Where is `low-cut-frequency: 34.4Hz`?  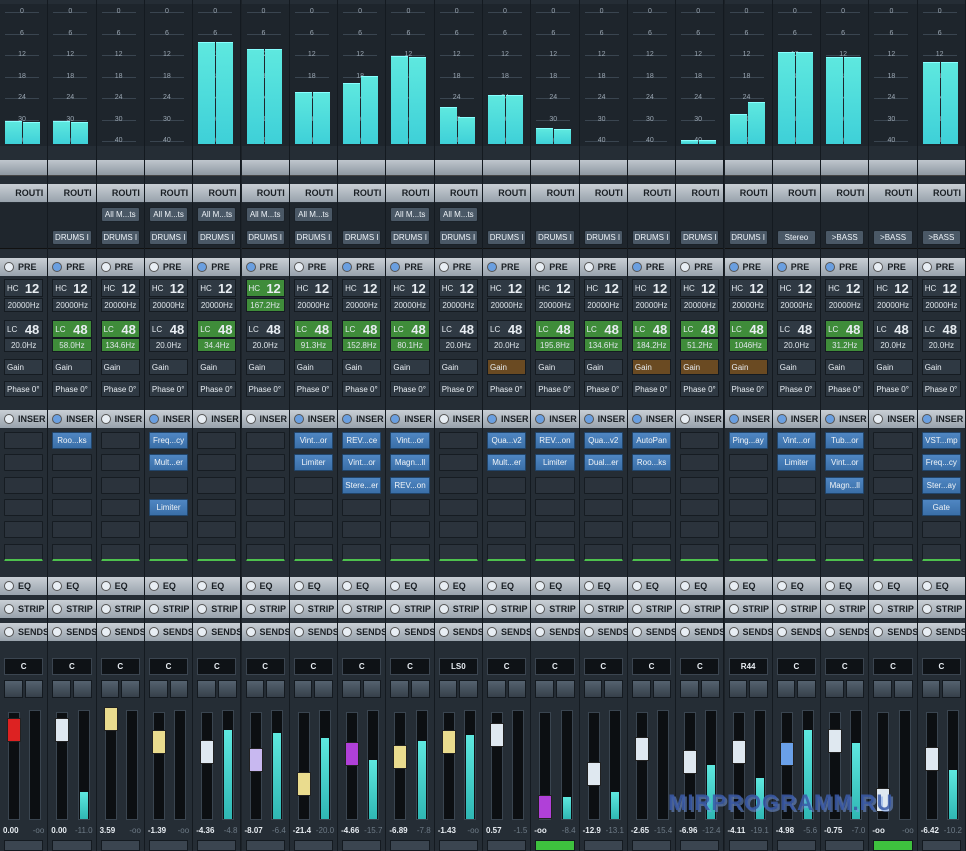
low-cut-frequency: 34.4Hz is located at coordinates (217, 345).